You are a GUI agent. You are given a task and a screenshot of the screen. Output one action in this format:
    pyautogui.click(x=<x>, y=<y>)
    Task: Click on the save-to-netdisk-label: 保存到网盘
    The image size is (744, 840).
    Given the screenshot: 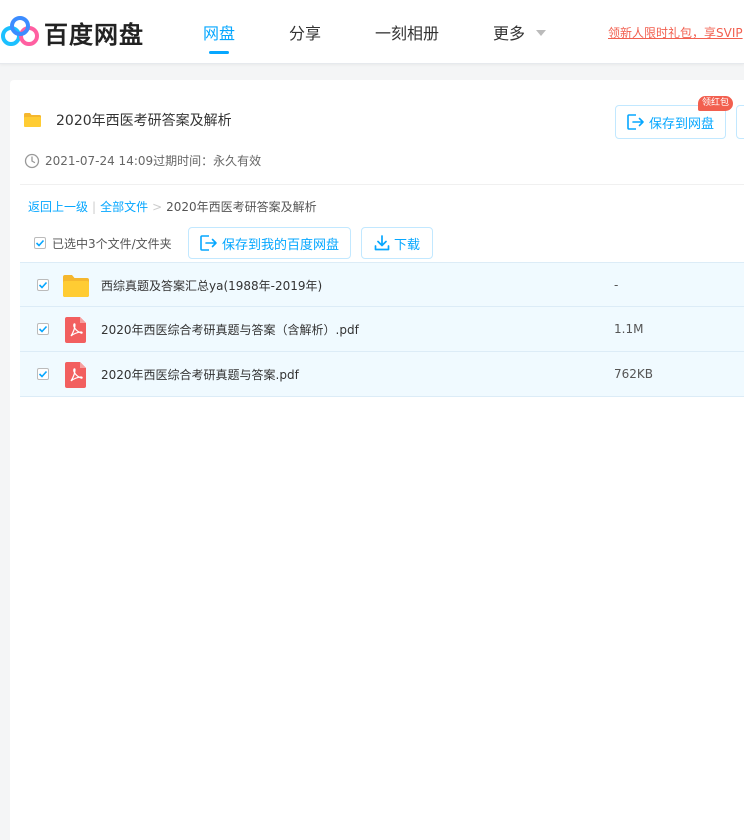 What is the action you would take?
    pyautogui.click(x=681, y=124)
    